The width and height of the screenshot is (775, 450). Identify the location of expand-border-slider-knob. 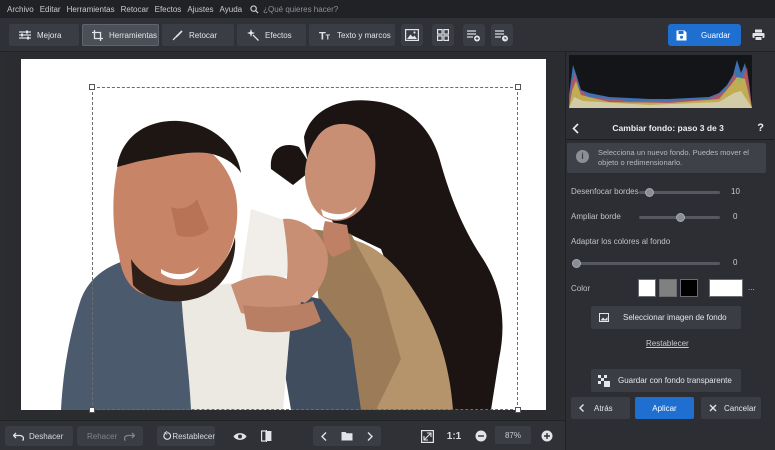
(680, 217).